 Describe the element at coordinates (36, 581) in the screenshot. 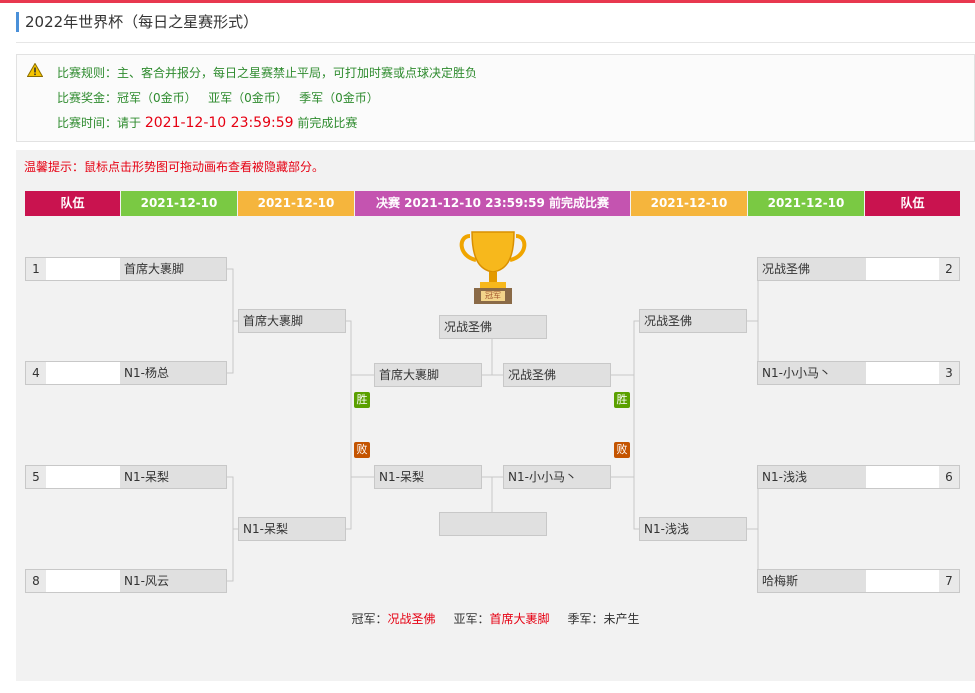

I see `seed-number: 8` at that location.